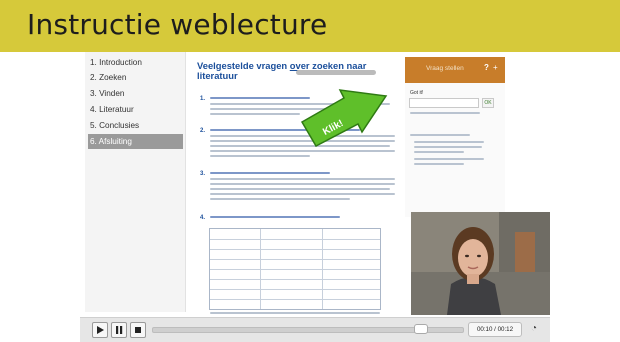  I want to click on opening-hours-table, so click(295, 269).